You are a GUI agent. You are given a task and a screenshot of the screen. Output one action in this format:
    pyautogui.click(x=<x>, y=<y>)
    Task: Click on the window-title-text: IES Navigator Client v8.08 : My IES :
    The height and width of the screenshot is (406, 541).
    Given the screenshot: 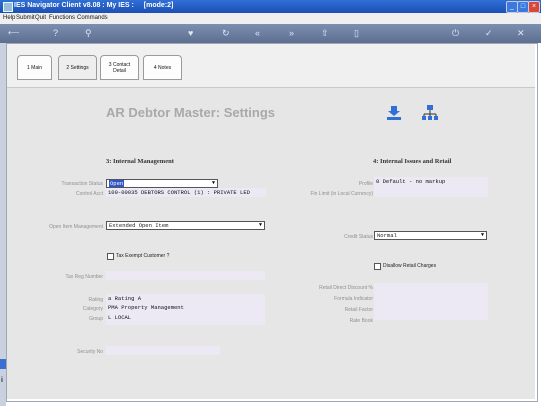 What is the action you would take?
    pyautogui.click(x=74, y=5)
    